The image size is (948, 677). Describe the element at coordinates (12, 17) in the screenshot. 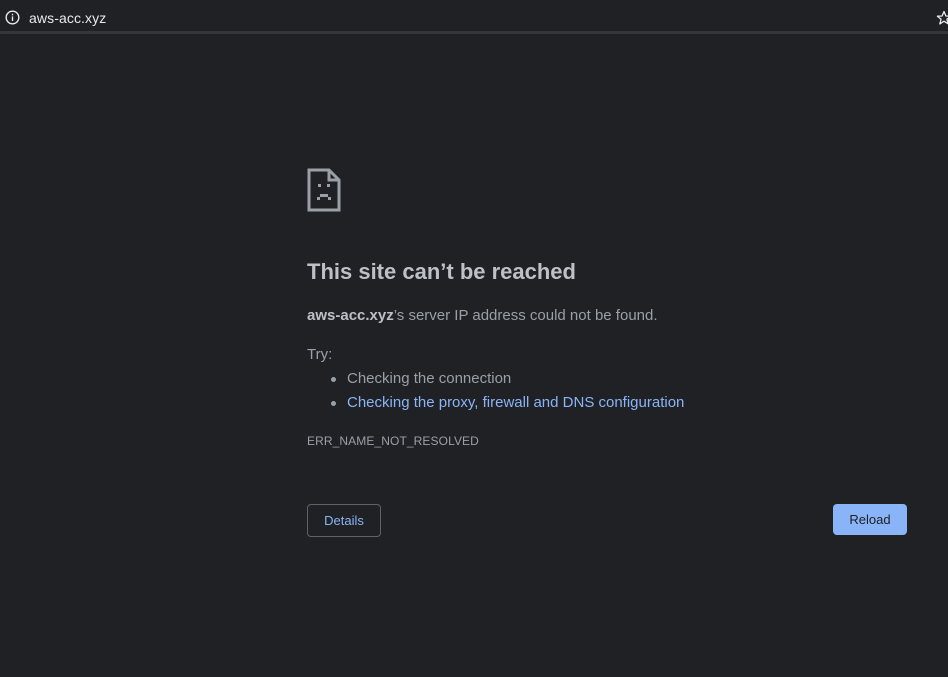

I see `info-circle-icon` at that location.